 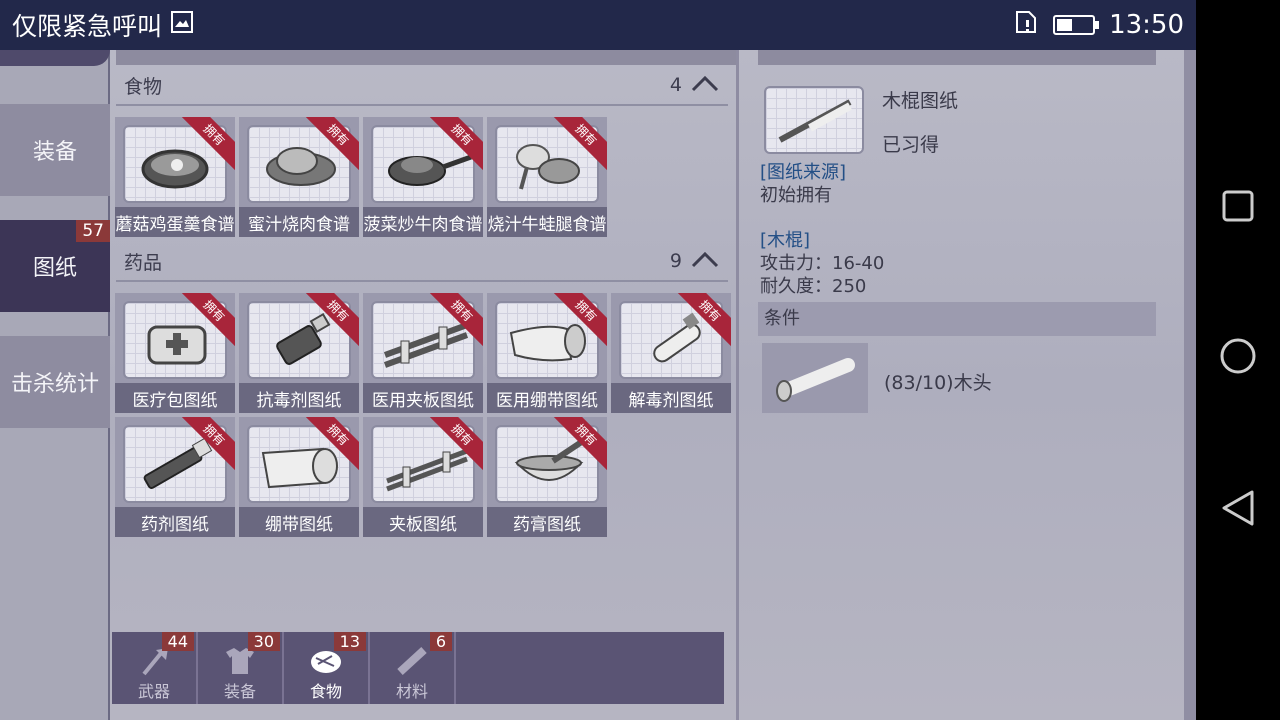 I want to click on blueprint-card: 拥有 蜜汁烧肉食谱, so click(x=299, y=177).